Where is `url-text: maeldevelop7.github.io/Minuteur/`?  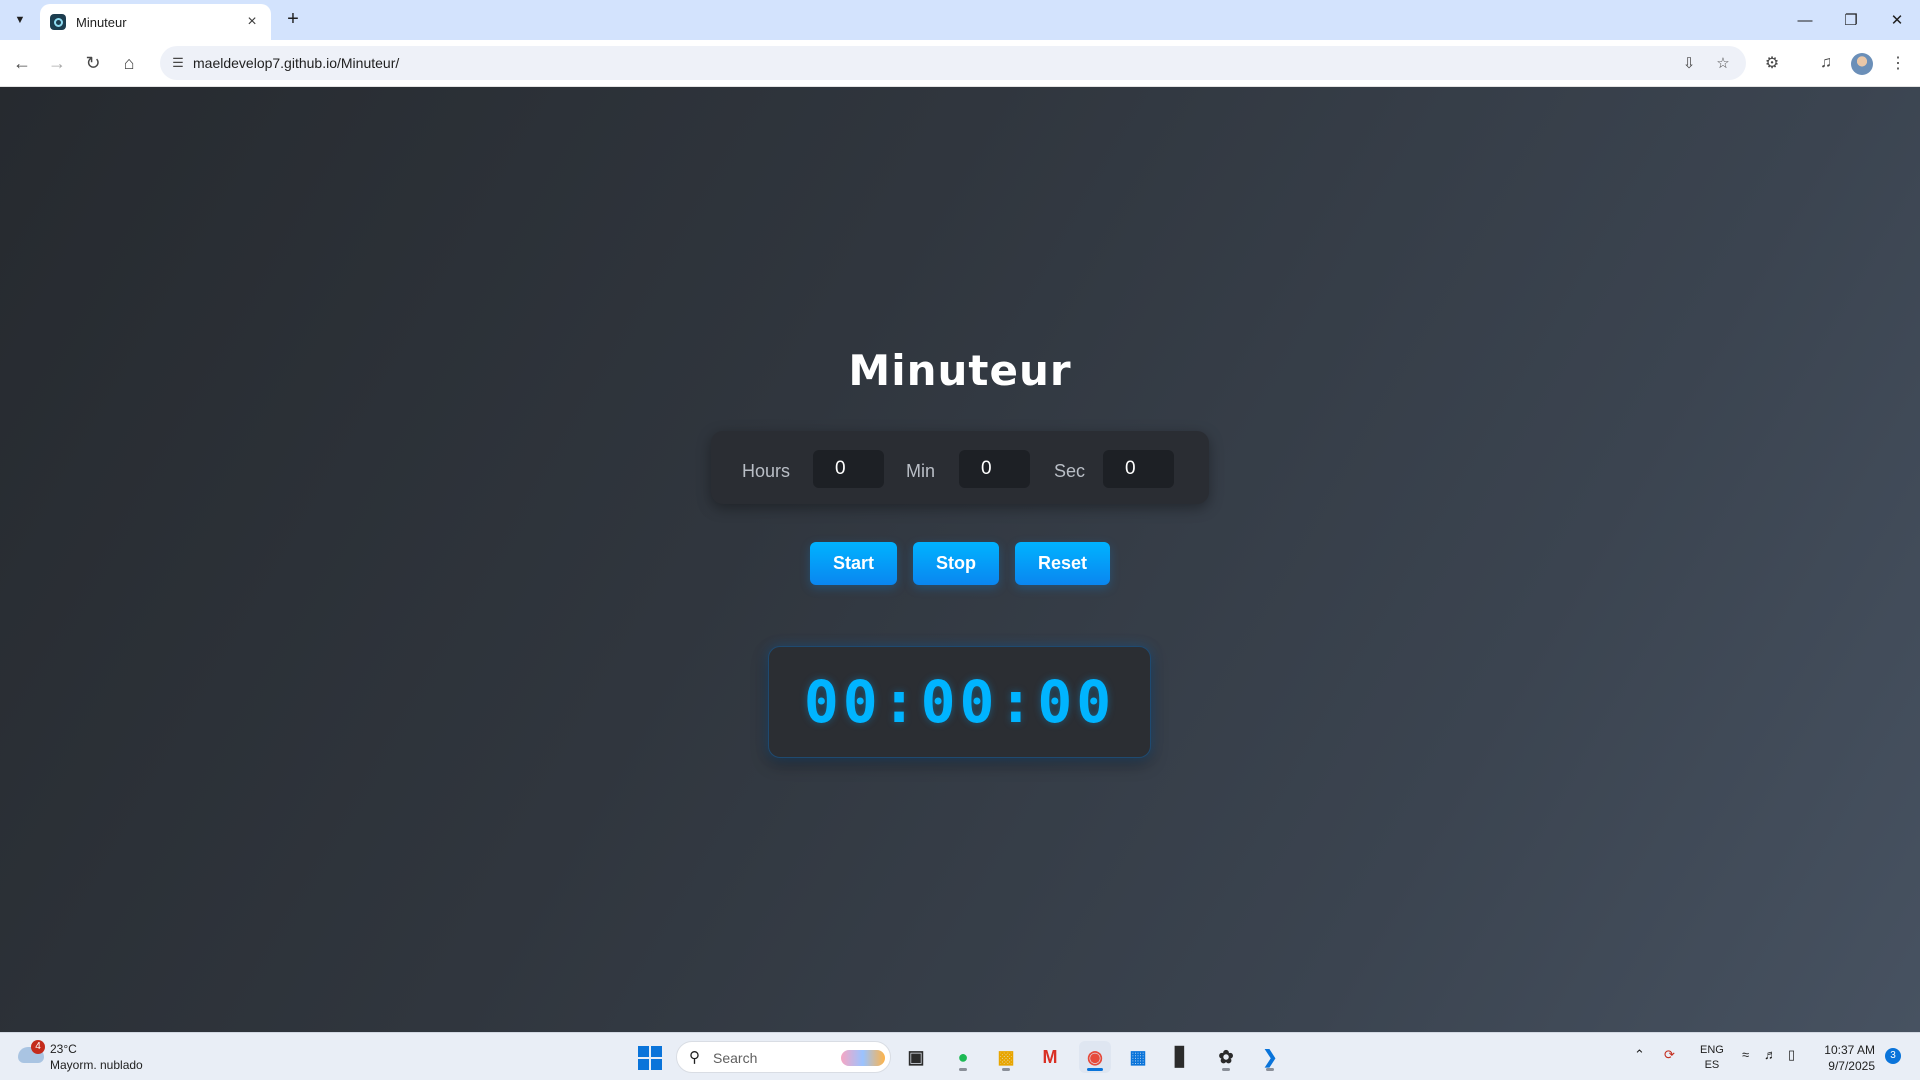 url-text: maeldevelop7.github.io/Minuteur/ is located at coordinates (296, 63).